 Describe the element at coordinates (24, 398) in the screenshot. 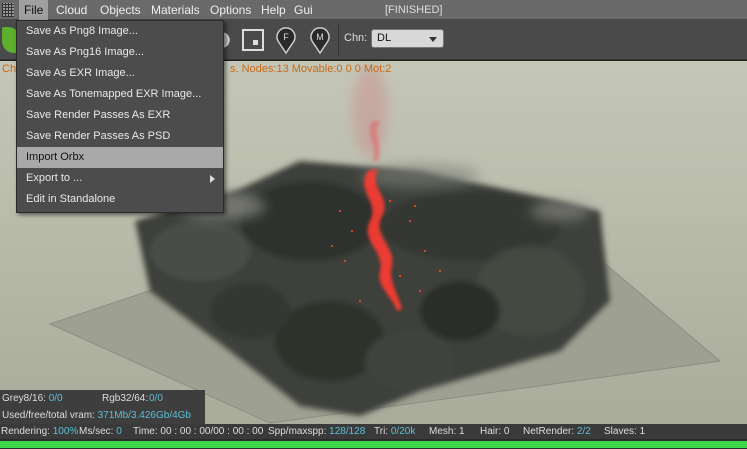

I see `grey-label: Grey8/16:` at that location.